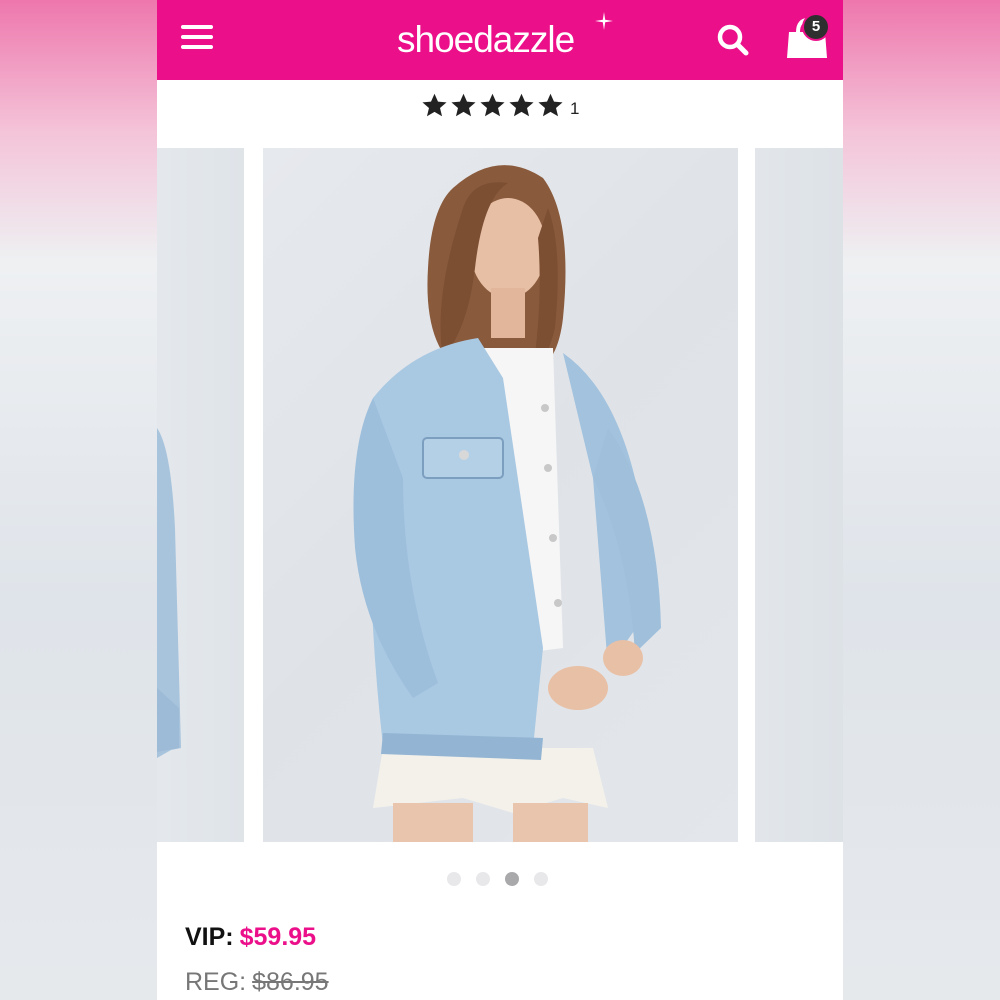 This screenshot has width=1000, height=1000. I want to click on carousel-pagination, so click(505, 879).